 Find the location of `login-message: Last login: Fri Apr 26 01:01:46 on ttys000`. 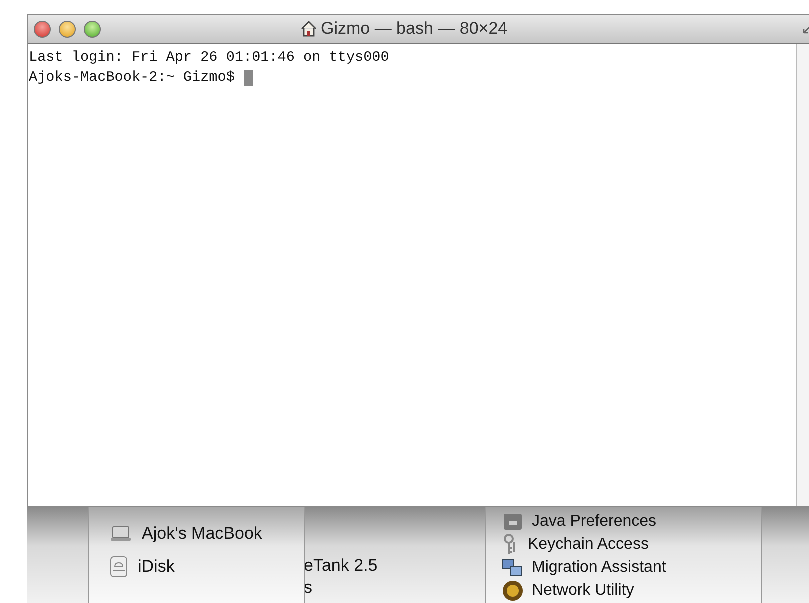

login-message: Last login: Fri Apr 26 01:01:46 on ttys000 is located at coordinates (209, 58).